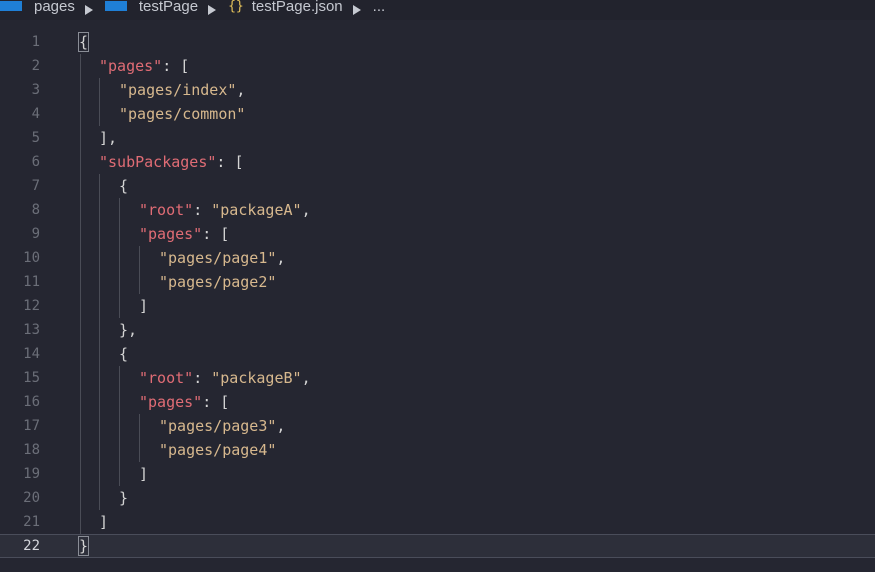 Image resolution: width=875 pixels, height=572 pixels. Describe the element at coordinates (31, 474) in the screenshot. I see `line-number: 19` at that location.